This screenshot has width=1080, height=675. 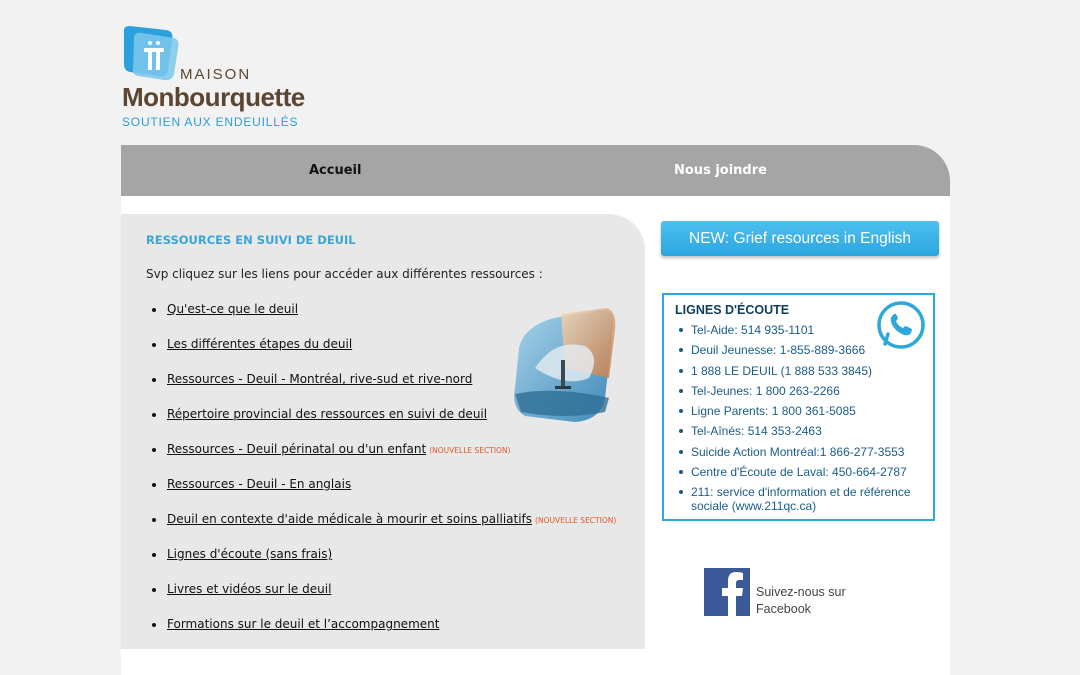 I want to click on facebook-link: Suivez-nous sur Facebook, so click(x=789, y=593).